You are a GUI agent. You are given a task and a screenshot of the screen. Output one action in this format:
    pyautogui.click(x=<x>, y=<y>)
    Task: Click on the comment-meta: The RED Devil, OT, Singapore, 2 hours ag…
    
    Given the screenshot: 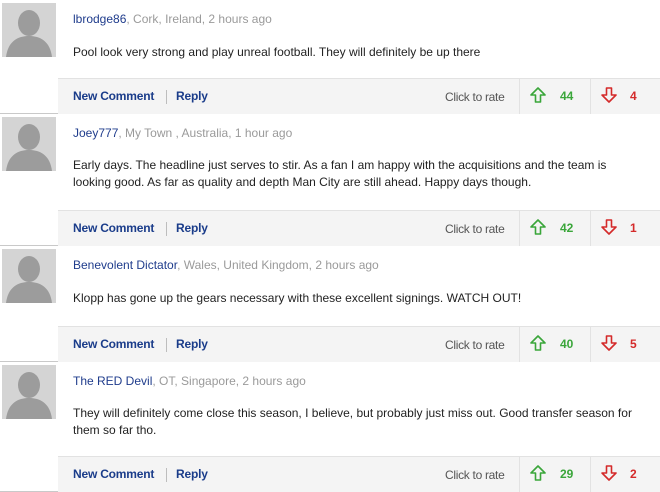 What is the action you would take?
    pyautogui.click(x=189, y=381)
    